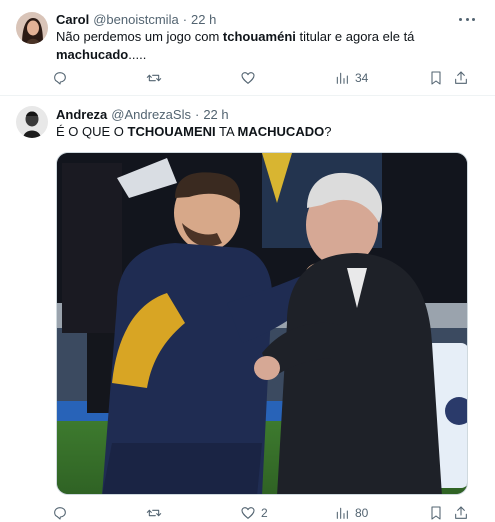 The width and height of the screenshot is (495, 522). Describe the element at coordinates (92, 131) in the screenshot. I see `text-part: É O QUE O` at that location.